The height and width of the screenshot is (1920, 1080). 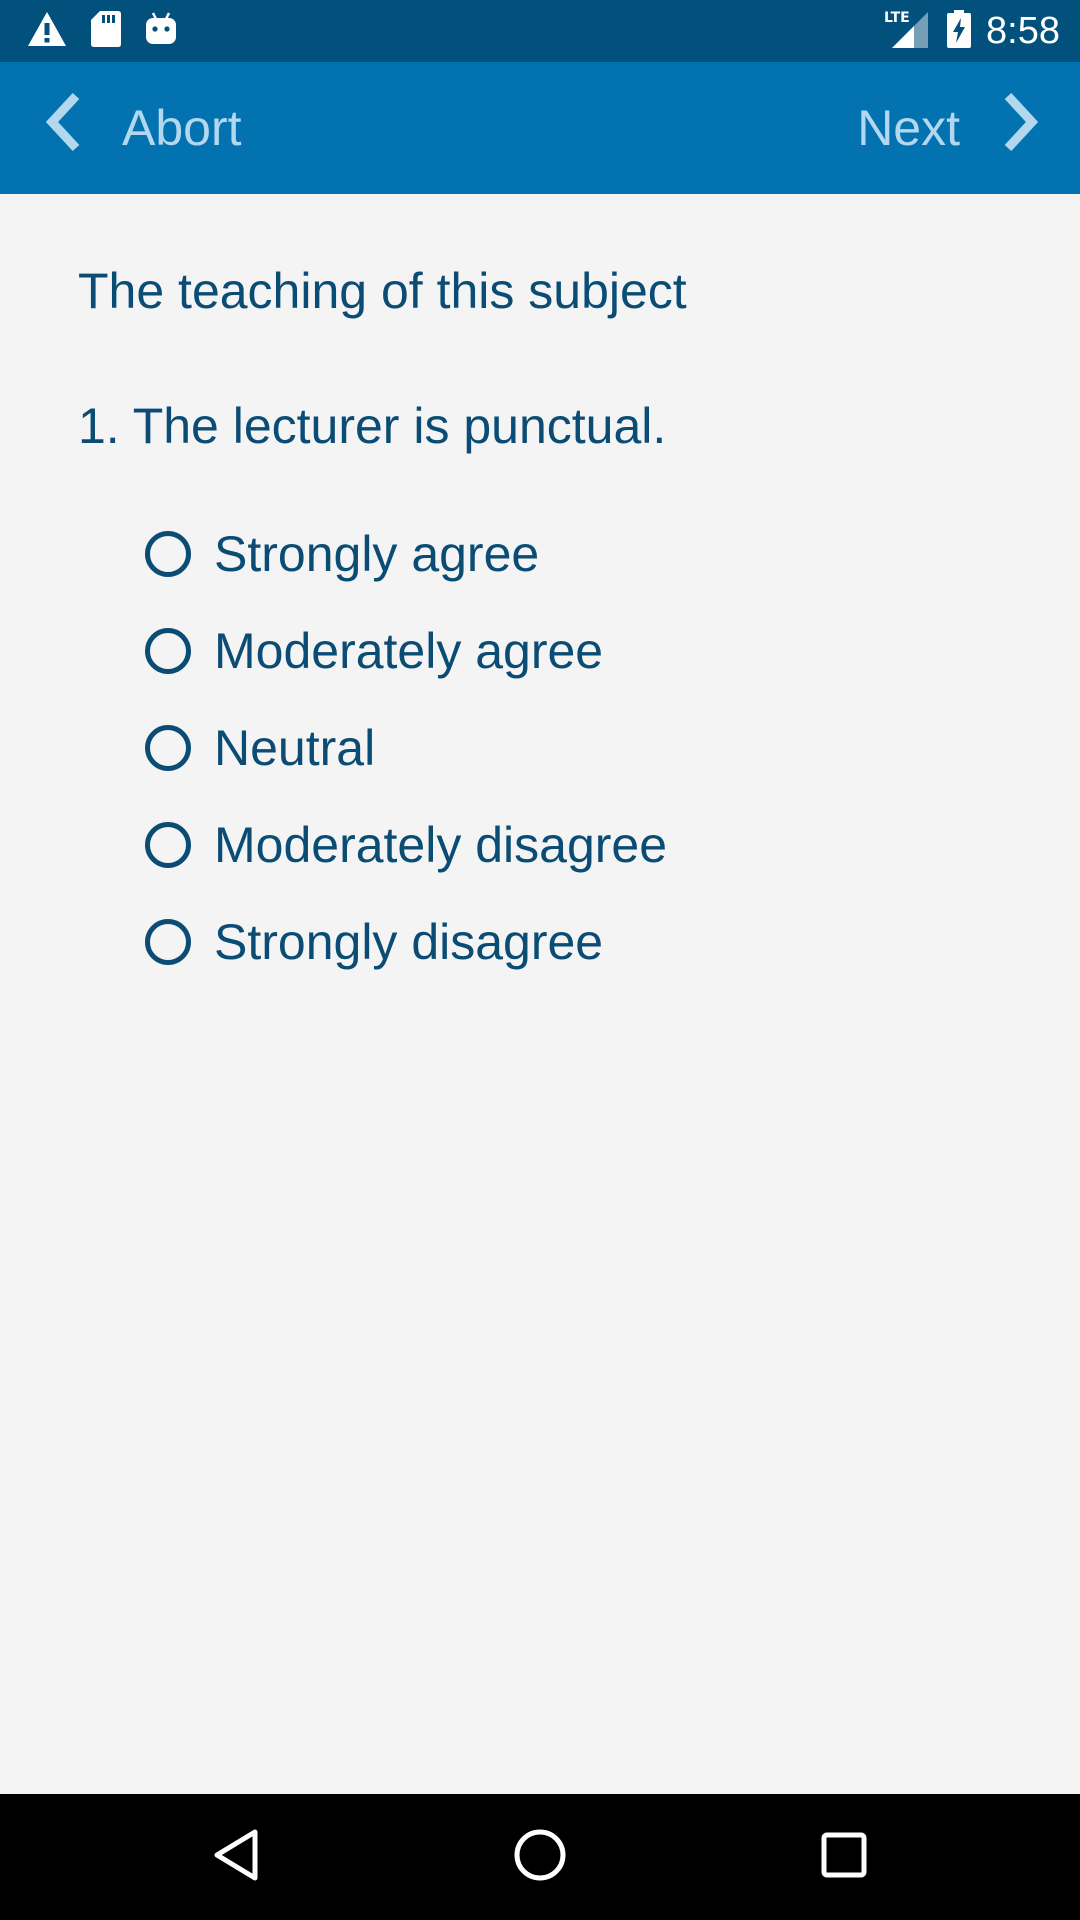 I want to click on chevron-right-icon, so click(x=1020, y=128).